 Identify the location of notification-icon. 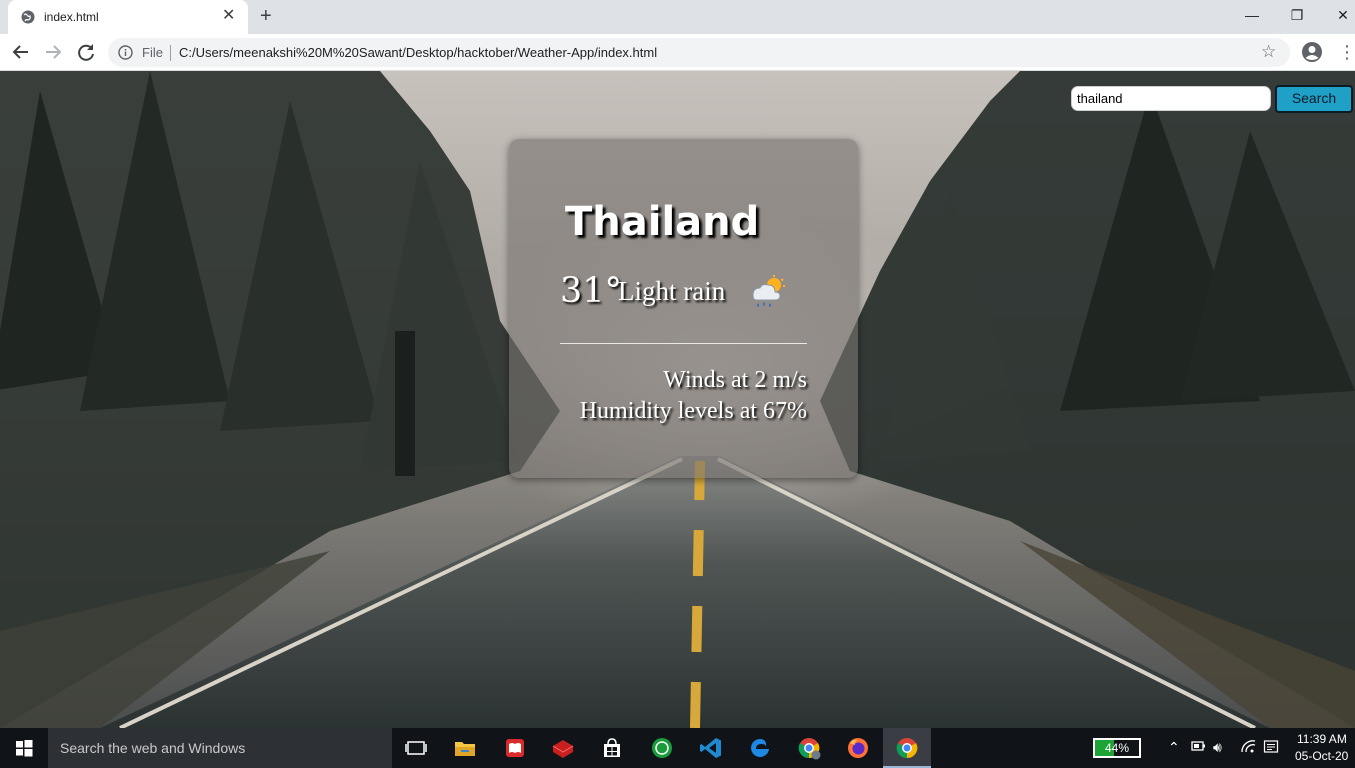
(1271, 747).